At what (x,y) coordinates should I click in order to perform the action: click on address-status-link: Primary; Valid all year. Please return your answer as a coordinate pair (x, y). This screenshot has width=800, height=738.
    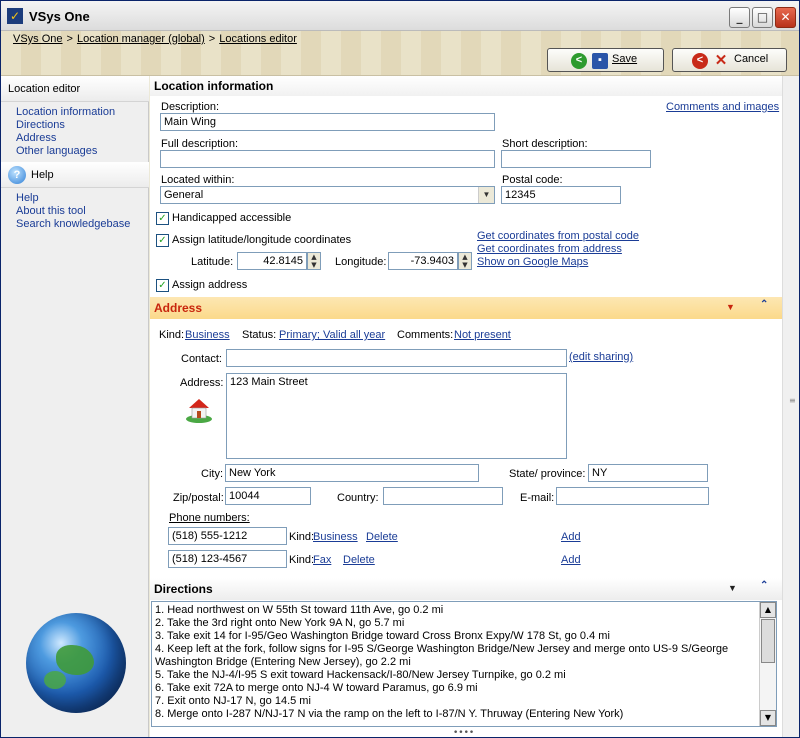
    Looking at the image, I should click on (332, 335).